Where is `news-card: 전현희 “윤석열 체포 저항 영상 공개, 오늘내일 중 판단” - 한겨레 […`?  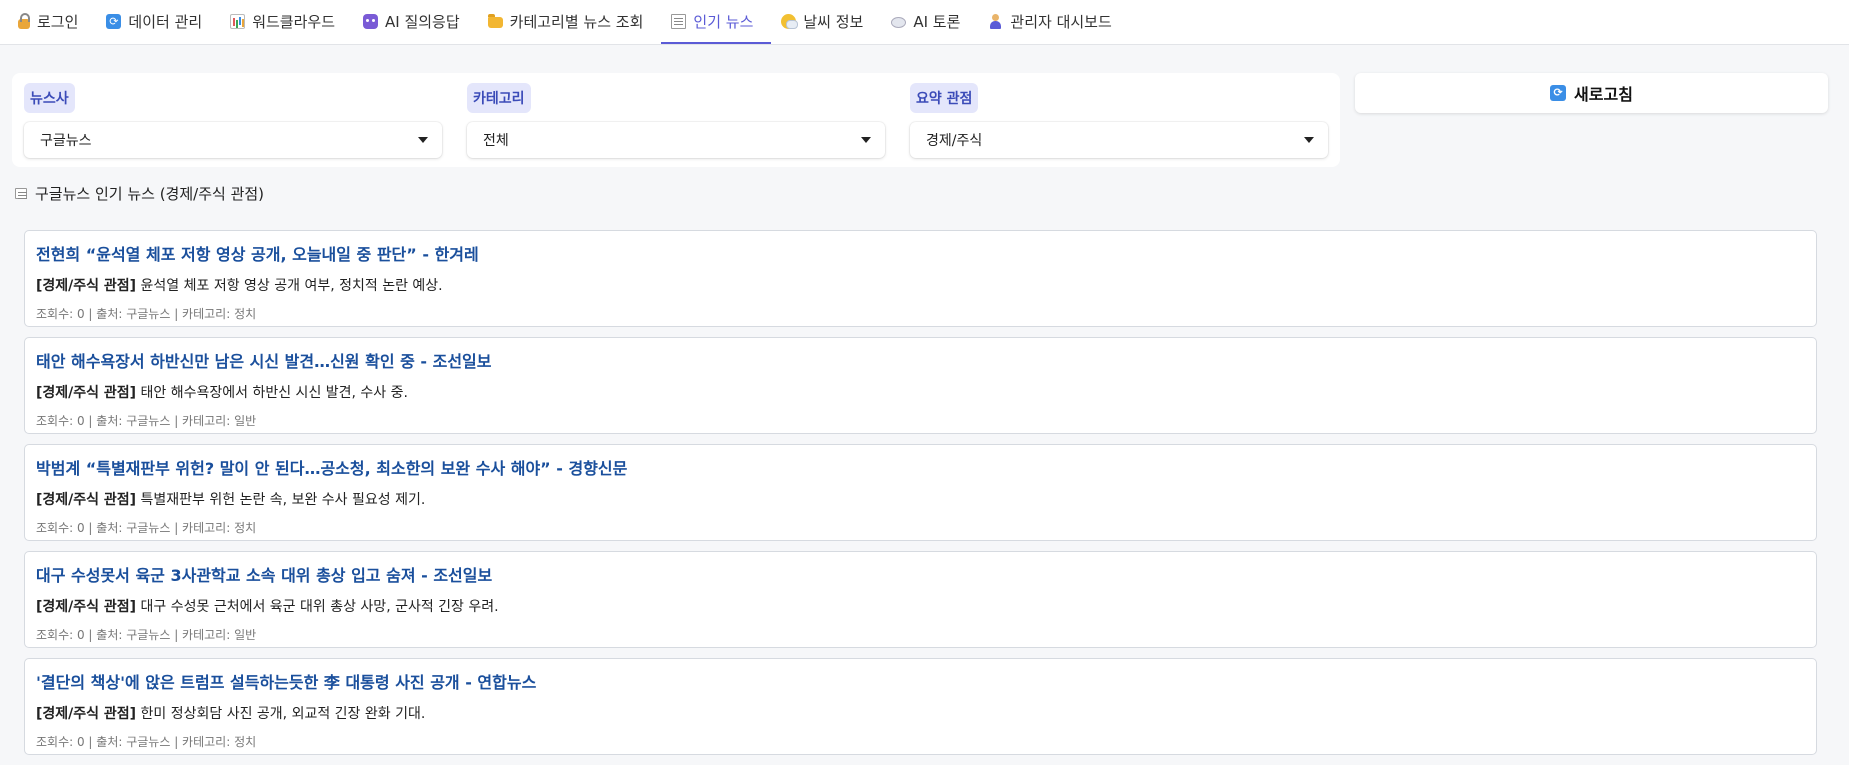
news-card: 전현희 “윤석열 체포 저항 영상 공개, 오늘내일 중 판단” - 한겨레 [… is located at coordinates (920, 278).